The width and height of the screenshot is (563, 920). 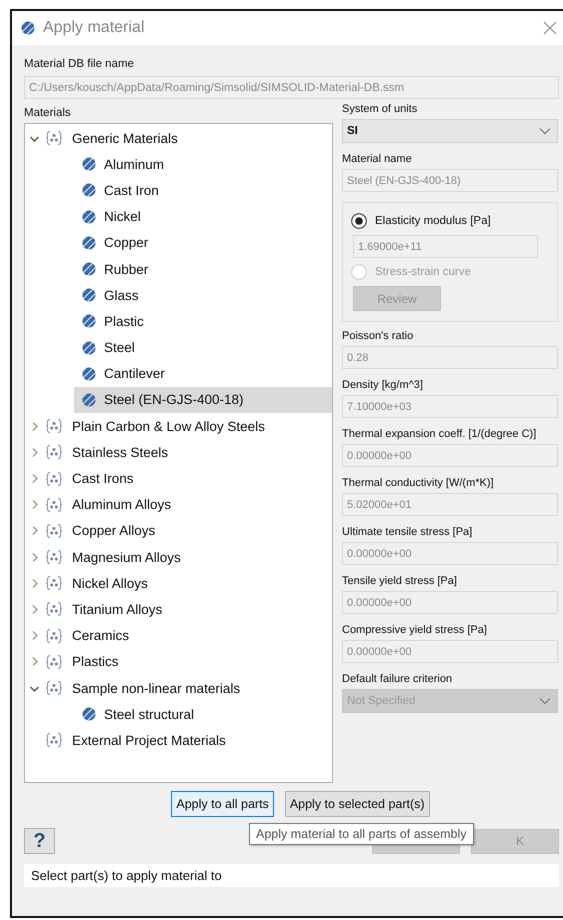 I want to click on tree-item: Steel structural, so click(x=203, y=714).